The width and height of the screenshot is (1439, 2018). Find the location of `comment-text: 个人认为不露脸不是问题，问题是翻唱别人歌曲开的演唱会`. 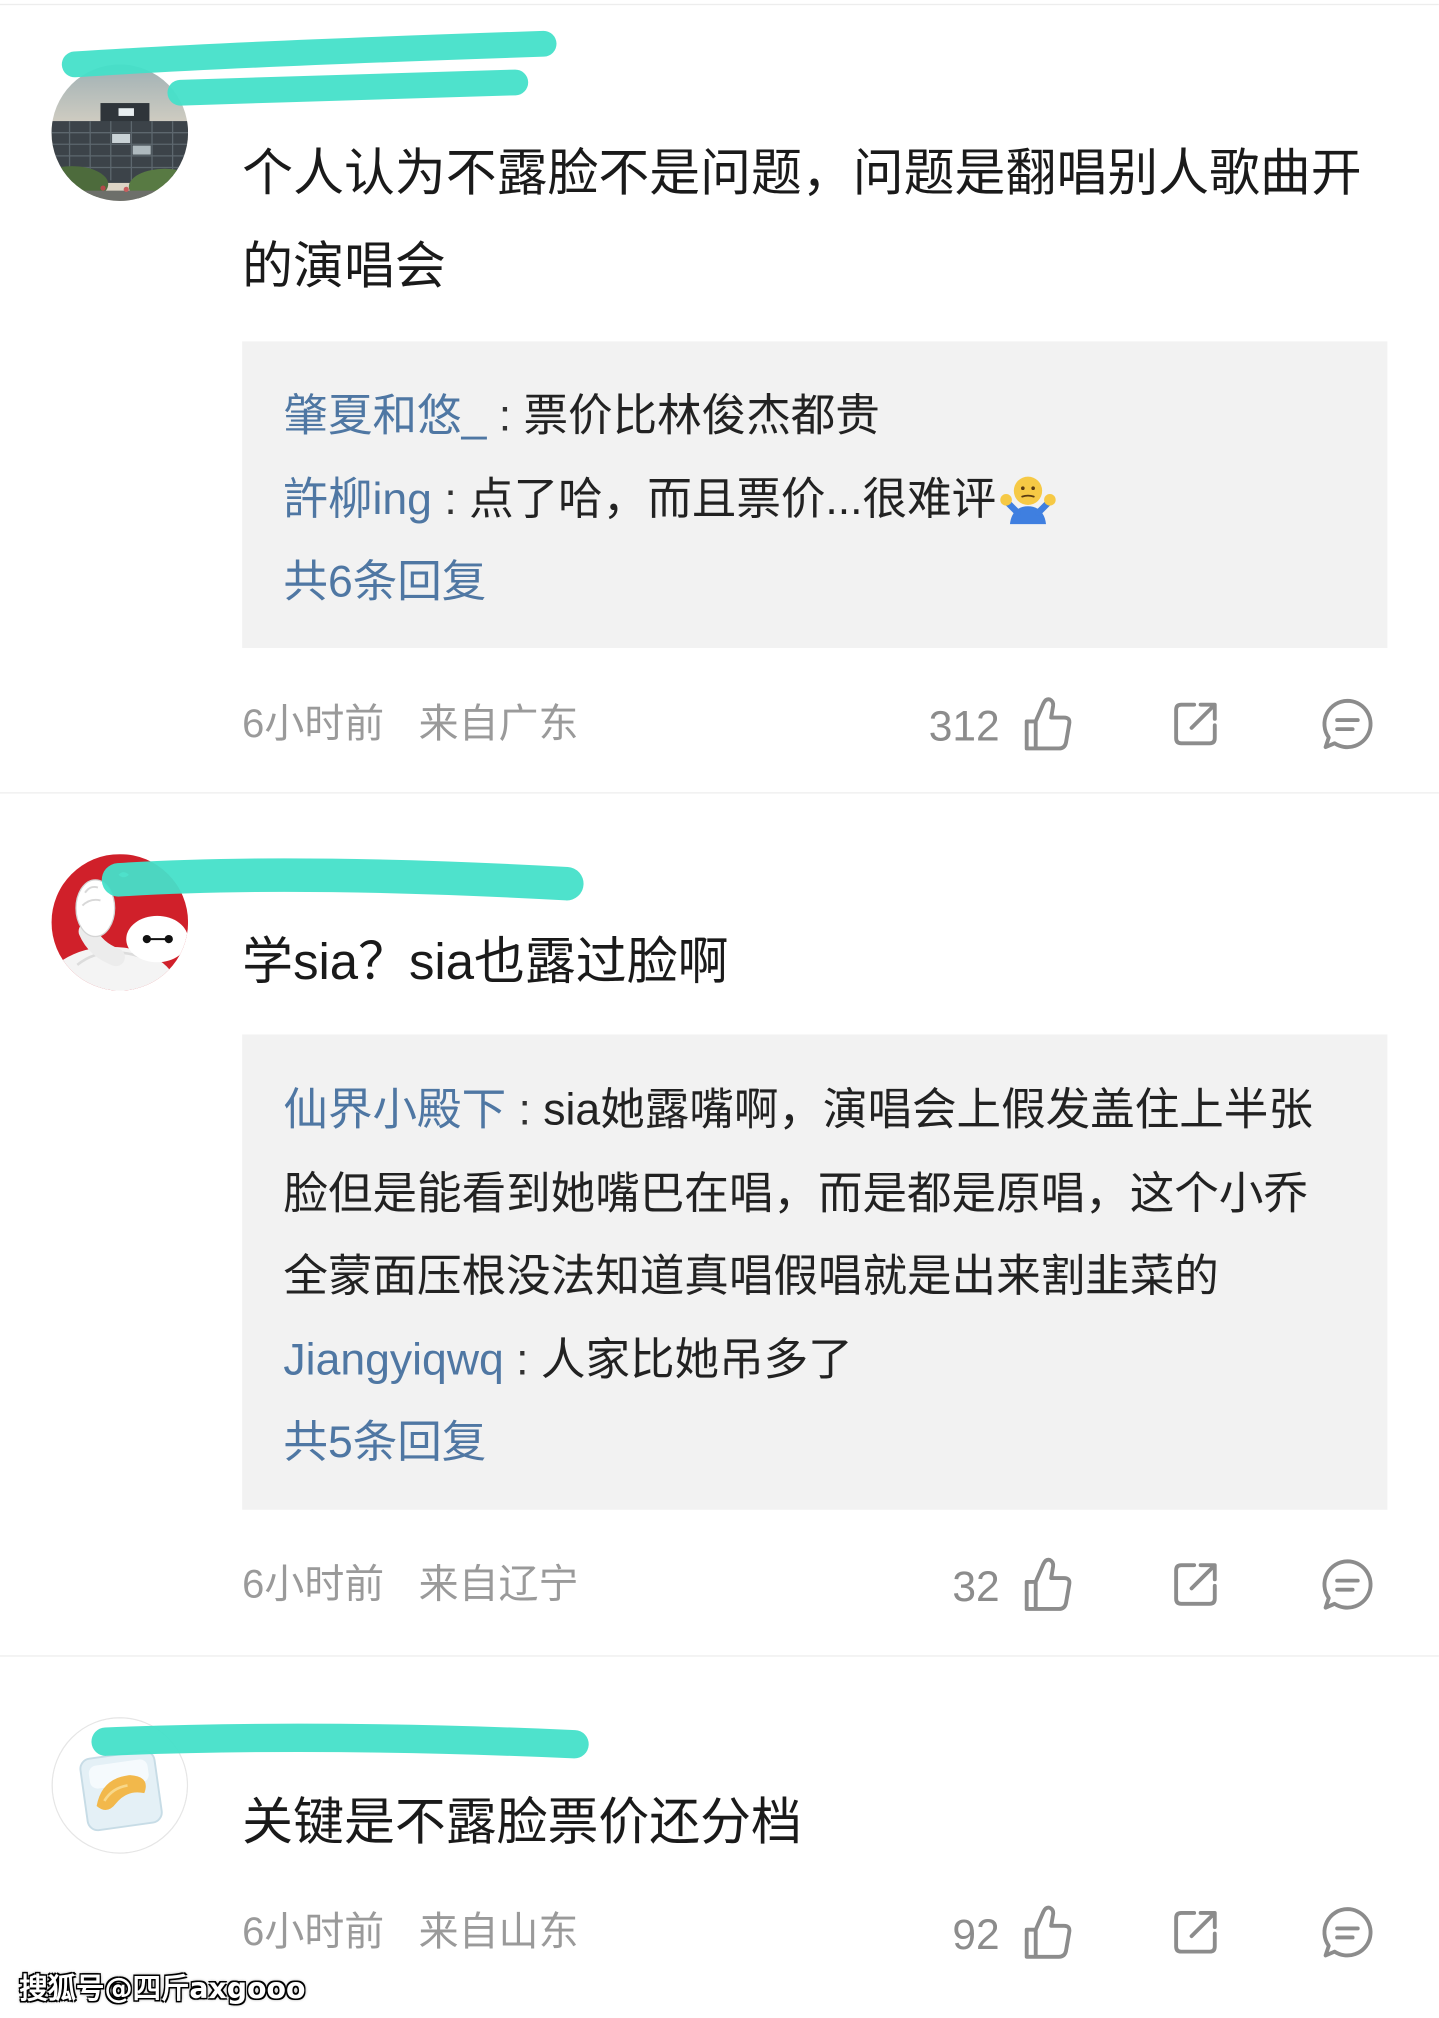

comment-text: 个人认为不露脸不是问题，问题是翻唱别人歌曲开的演唱会 is located at coordinates (809, 221).